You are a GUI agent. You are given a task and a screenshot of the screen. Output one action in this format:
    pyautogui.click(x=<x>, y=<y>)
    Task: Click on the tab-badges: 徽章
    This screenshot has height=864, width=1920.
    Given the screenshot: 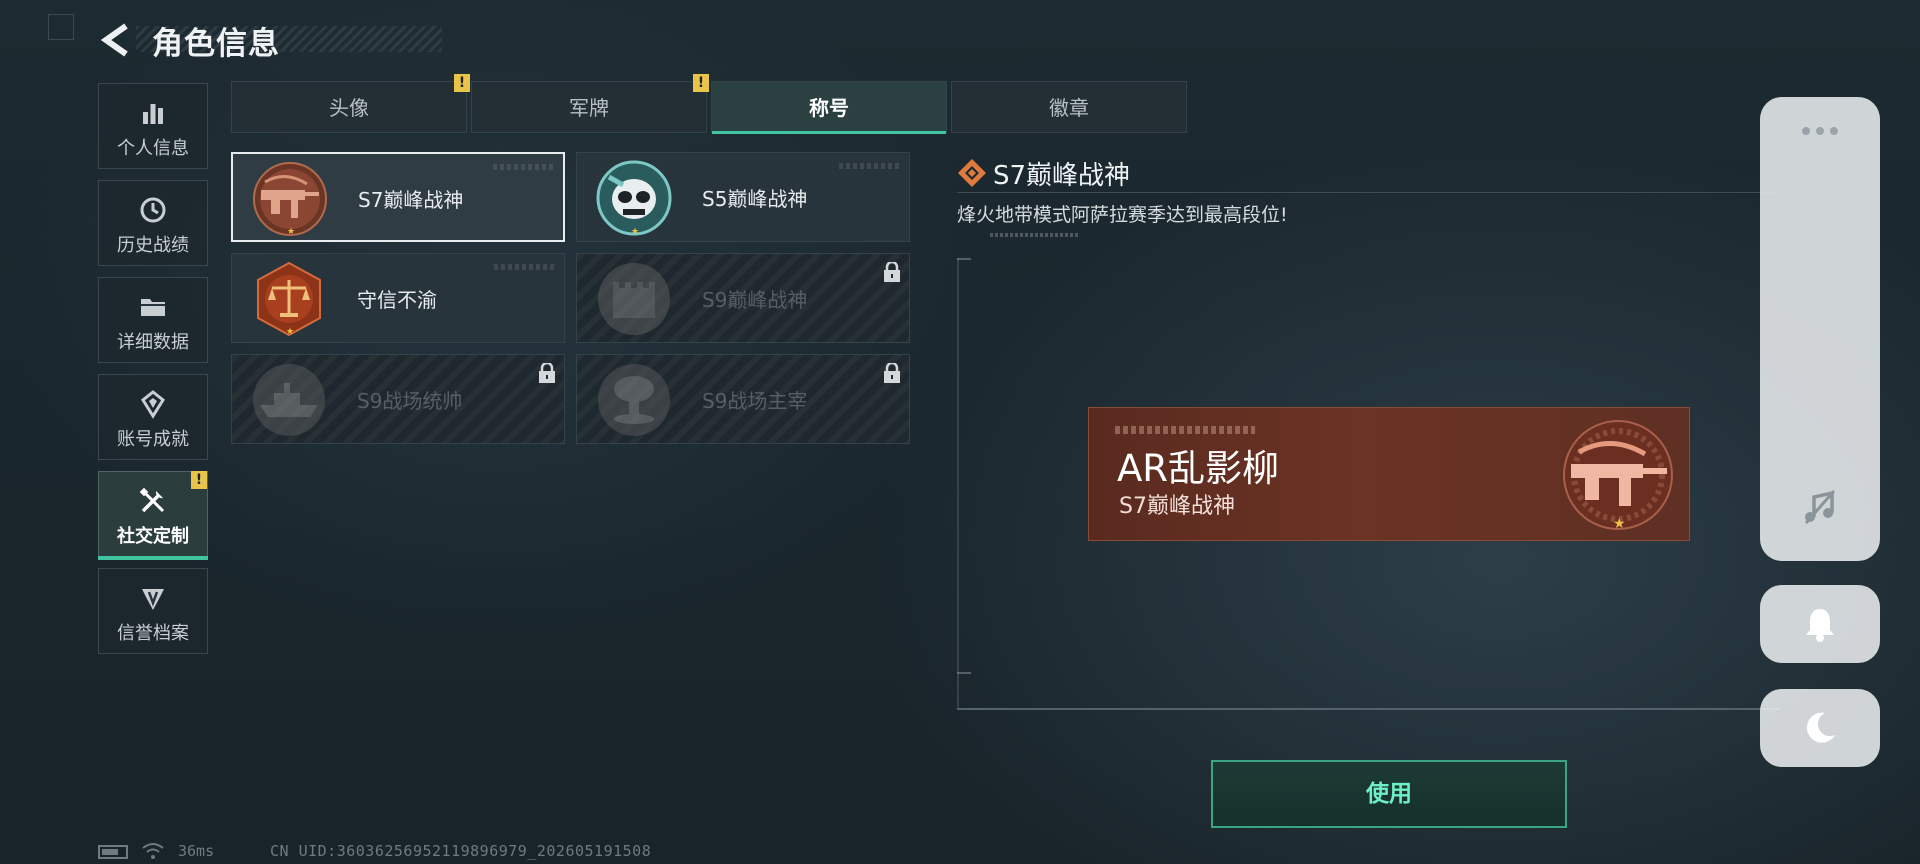 What is the action you would take?
    pyautogui.click(x=1069, y=107)
    